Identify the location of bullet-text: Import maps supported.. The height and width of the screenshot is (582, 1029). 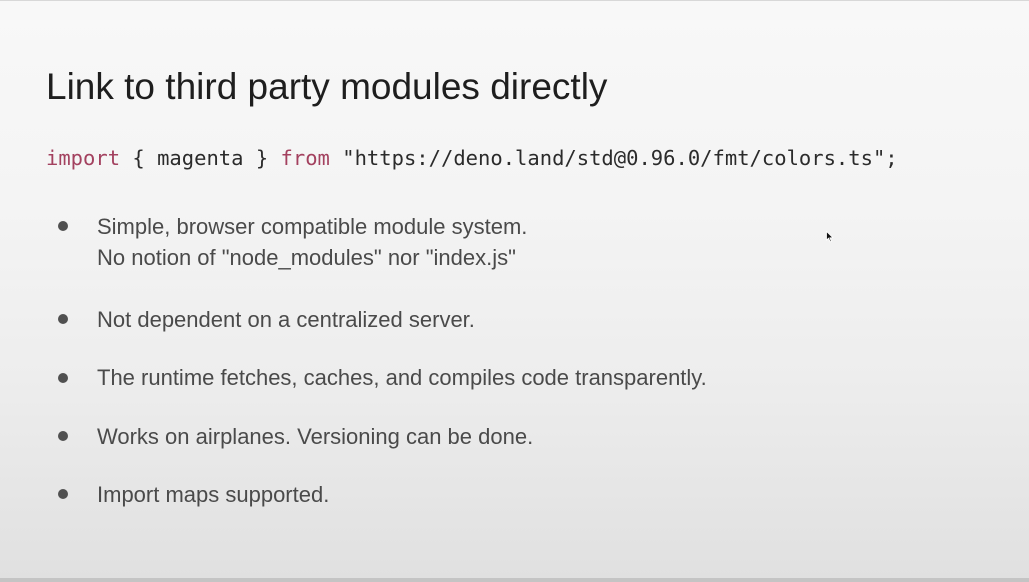
(213, 494).